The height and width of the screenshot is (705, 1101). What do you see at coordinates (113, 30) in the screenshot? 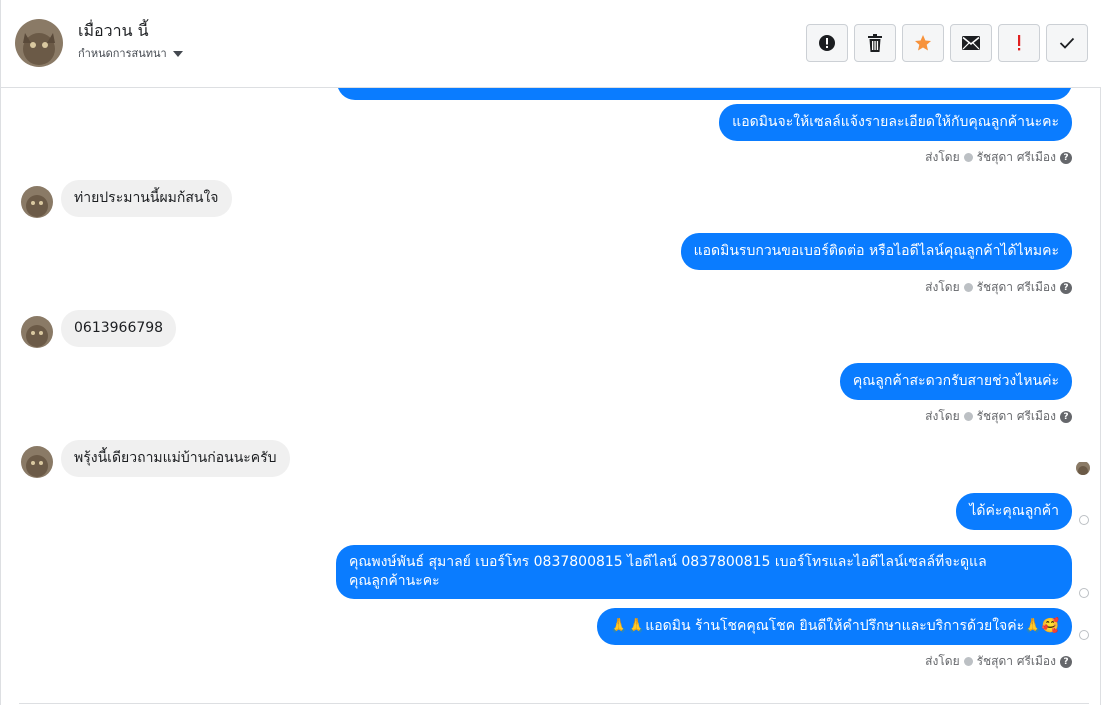
I see `conversation-title: เมื่อวาน นี้` at bounding box center [113, 30].